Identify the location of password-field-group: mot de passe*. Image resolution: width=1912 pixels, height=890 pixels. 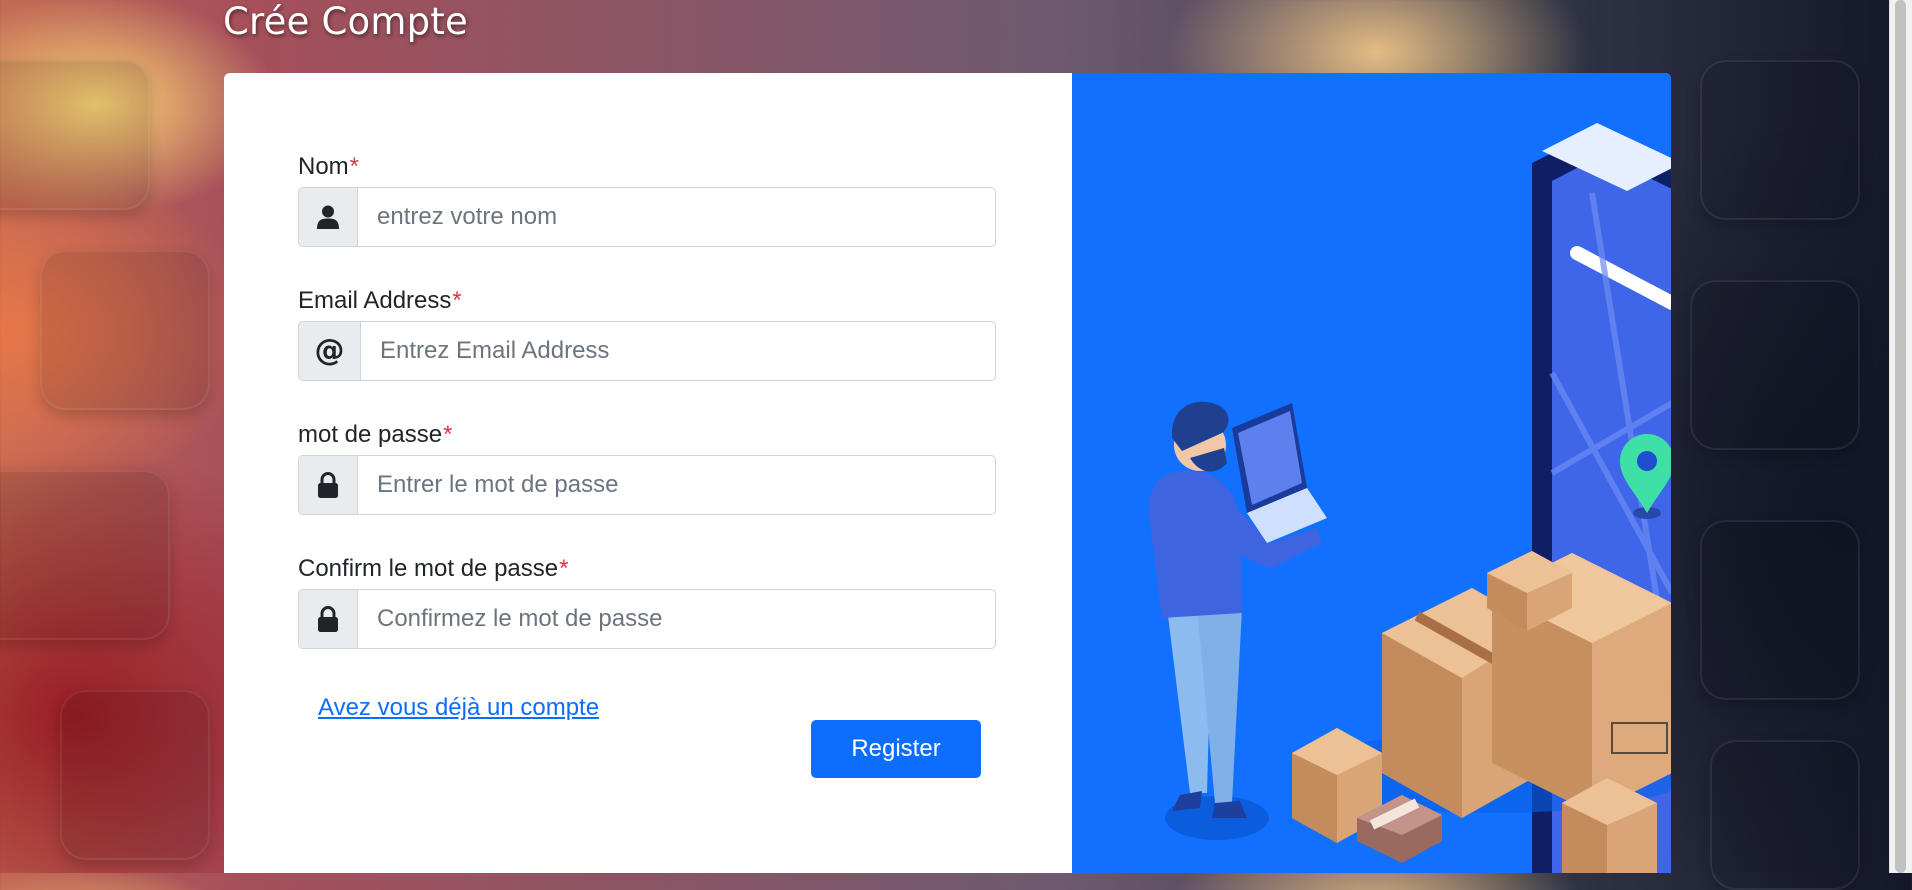
(647, 467).